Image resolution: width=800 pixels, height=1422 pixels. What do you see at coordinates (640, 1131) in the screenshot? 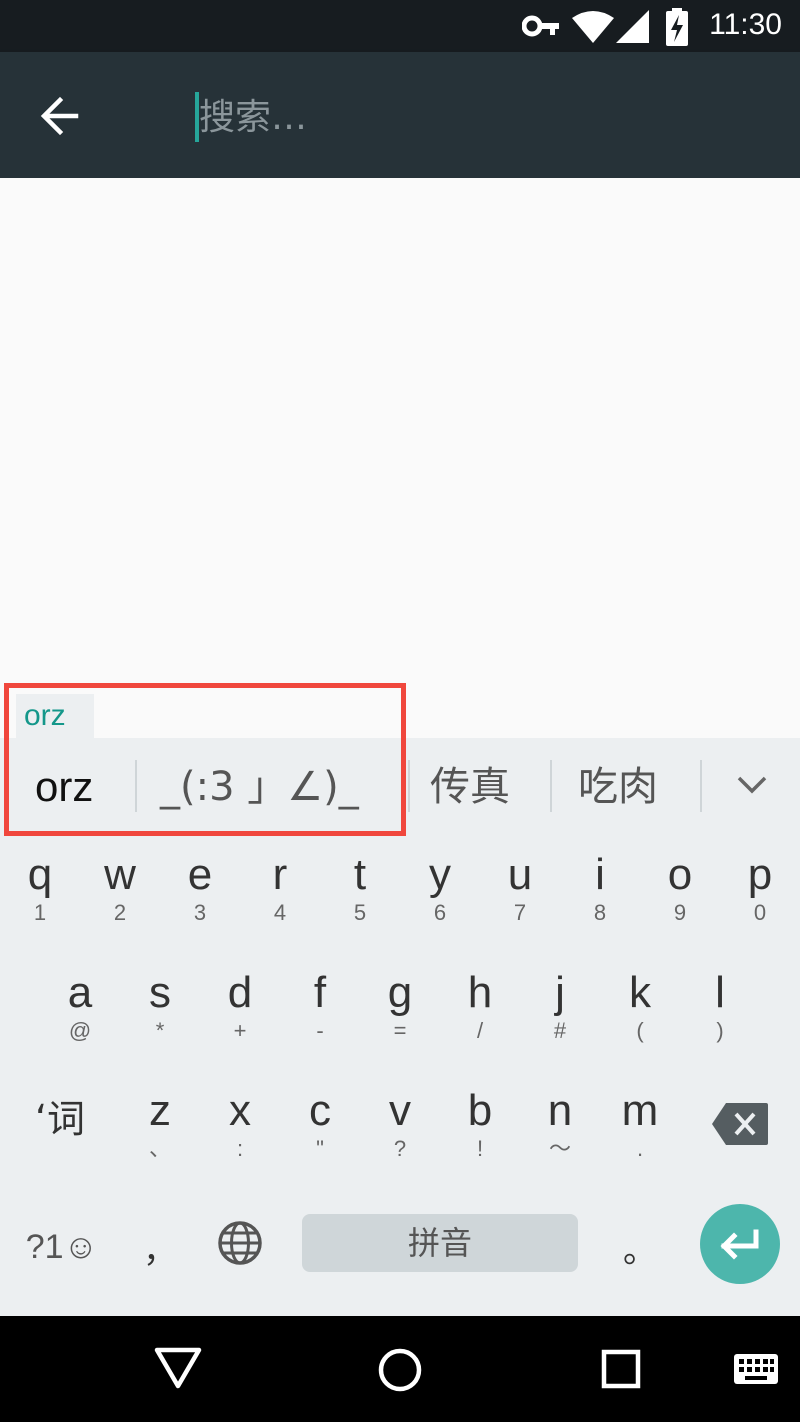
I see `key-m: m.` at bounding box center [640, 1131].